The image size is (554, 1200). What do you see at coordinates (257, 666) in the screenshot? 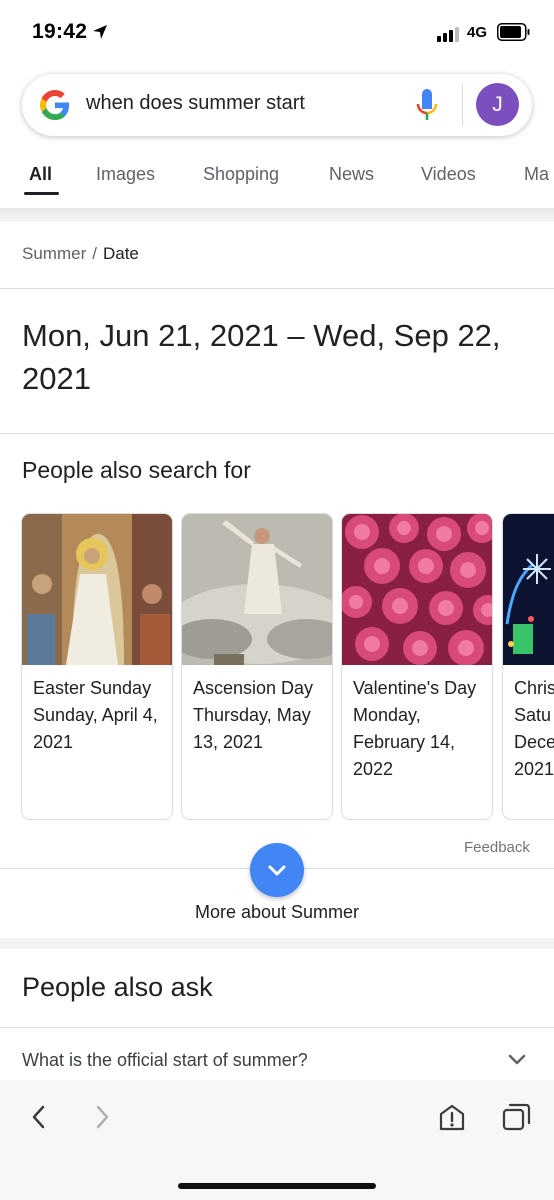
I see `related-card-ascension: Ascension Day Thursday, May 13, 2021` at bounding box center [257, 666].